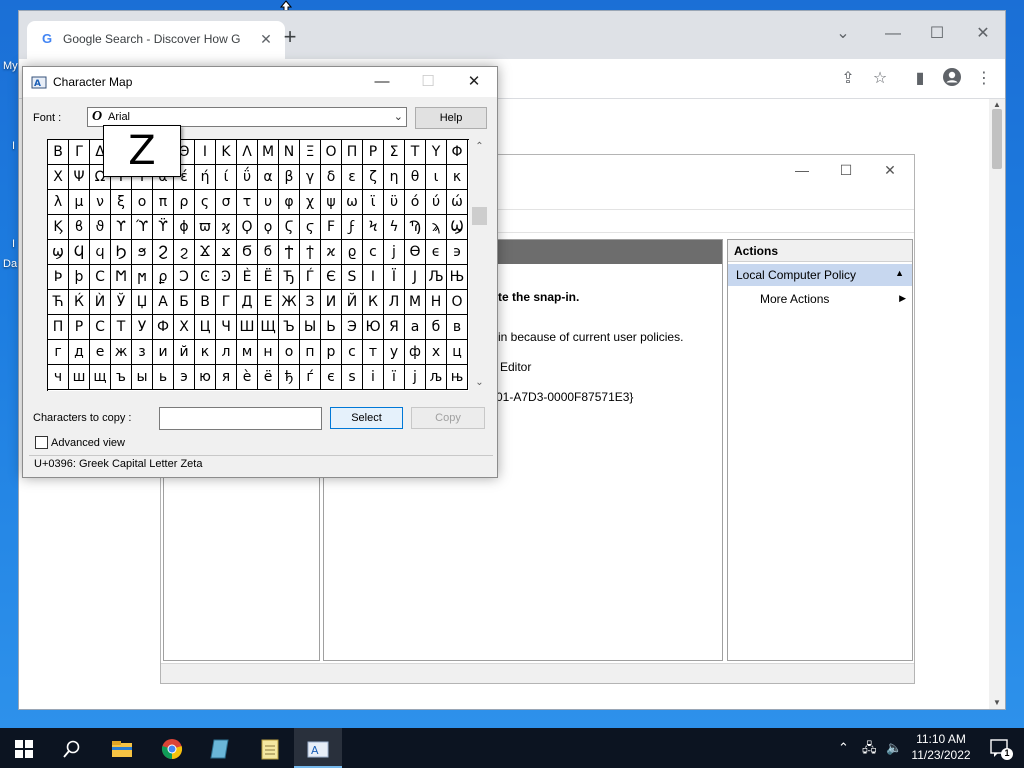 This screenshot has height=768, width=1024. Describe the element at coordinates (436, 327) in the screenshot. I see `character-cell: б` at that location.